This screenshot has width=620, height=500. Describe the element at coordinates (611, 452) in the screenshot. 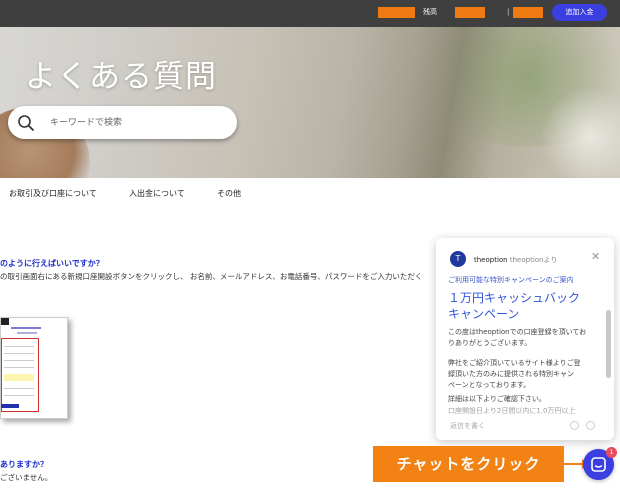

I see `notification-badge: 1` at that location.